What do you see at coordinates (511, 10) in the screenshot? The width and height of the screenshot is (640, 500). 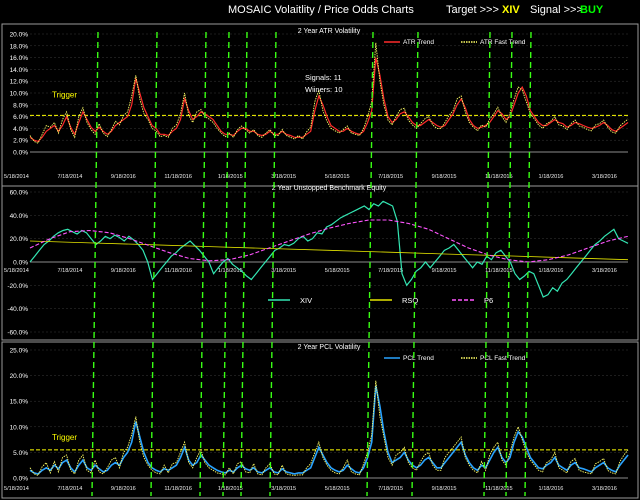 I see `target-value: XIV` at bounding box center [511, 10].